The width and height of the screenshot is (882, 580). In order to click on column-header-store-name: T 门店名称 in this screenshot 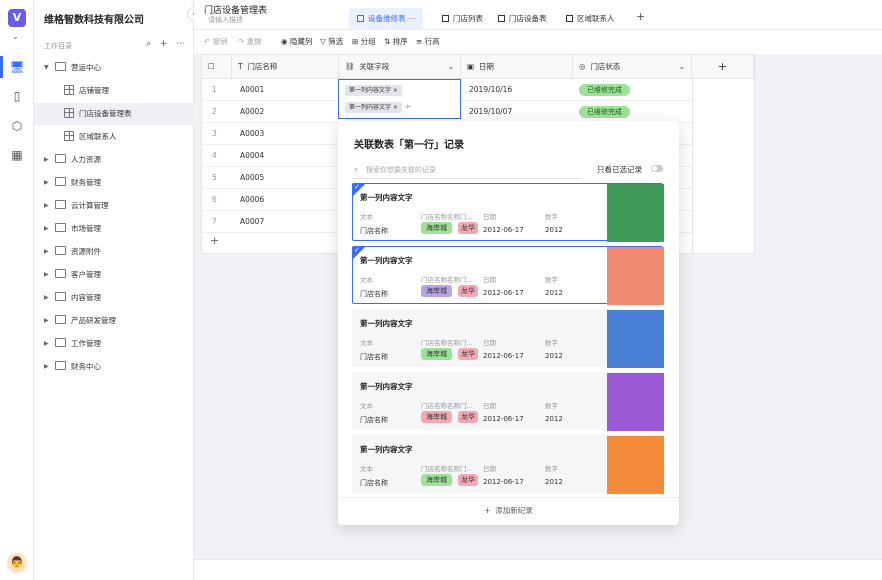, I will do `click(285, 67)`.